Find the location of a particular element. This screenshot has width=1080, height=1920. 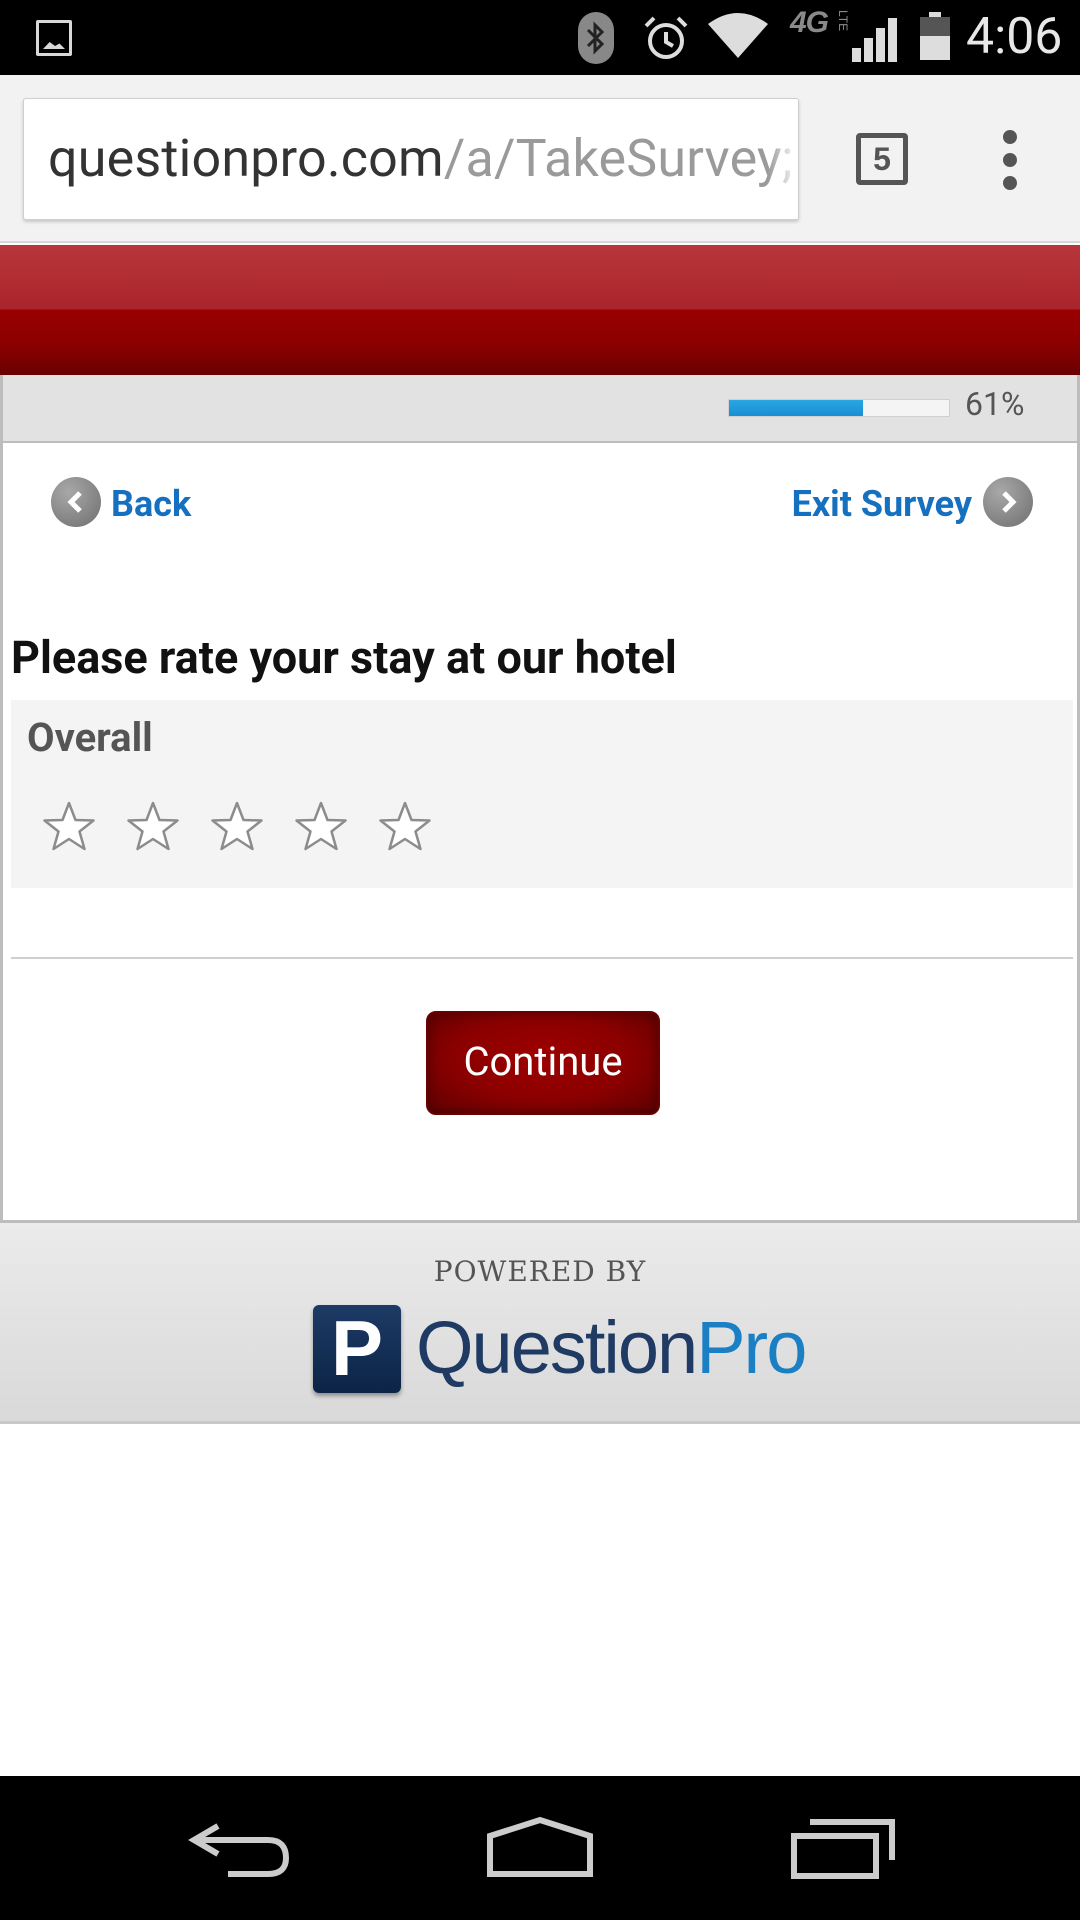

home-icon is located at coordinates (540, 1848).